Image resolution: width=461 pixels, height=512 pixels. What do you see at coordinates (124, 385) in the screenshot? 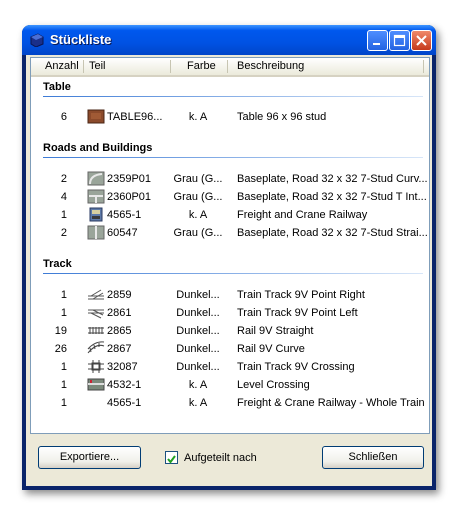
I see `cell-teil: 4532-1` at bounding box center [124, 385].